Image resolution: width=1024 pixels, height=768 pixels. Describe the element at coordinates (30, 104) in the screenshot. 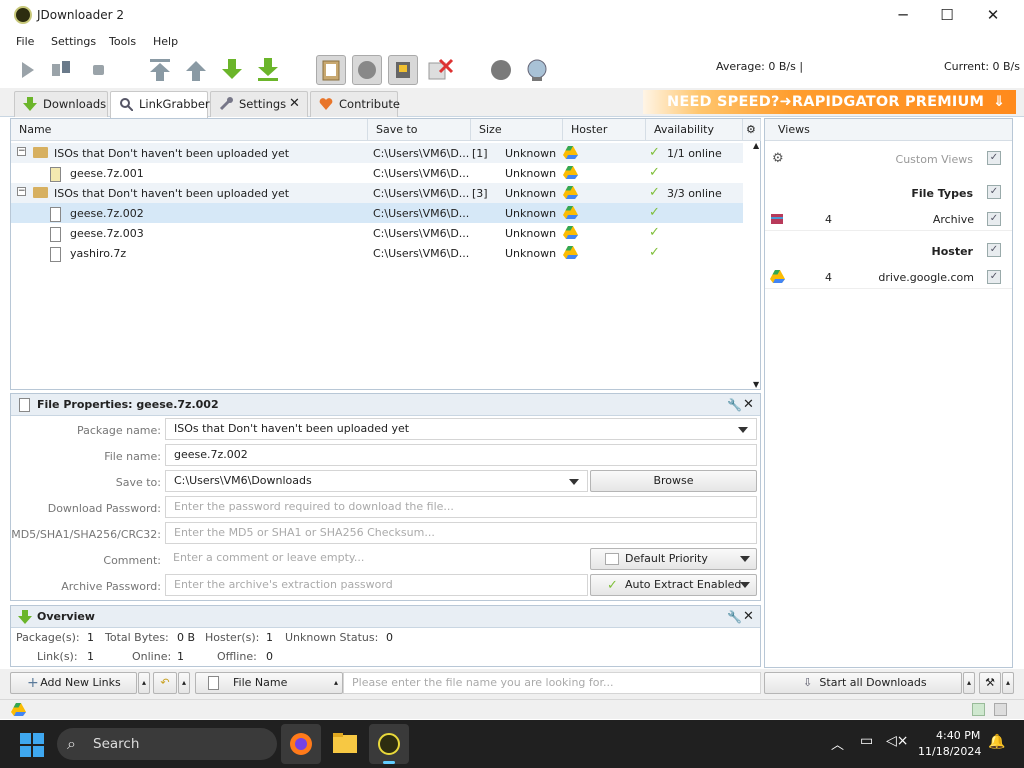

I see `download-arrow-icon` at that location.